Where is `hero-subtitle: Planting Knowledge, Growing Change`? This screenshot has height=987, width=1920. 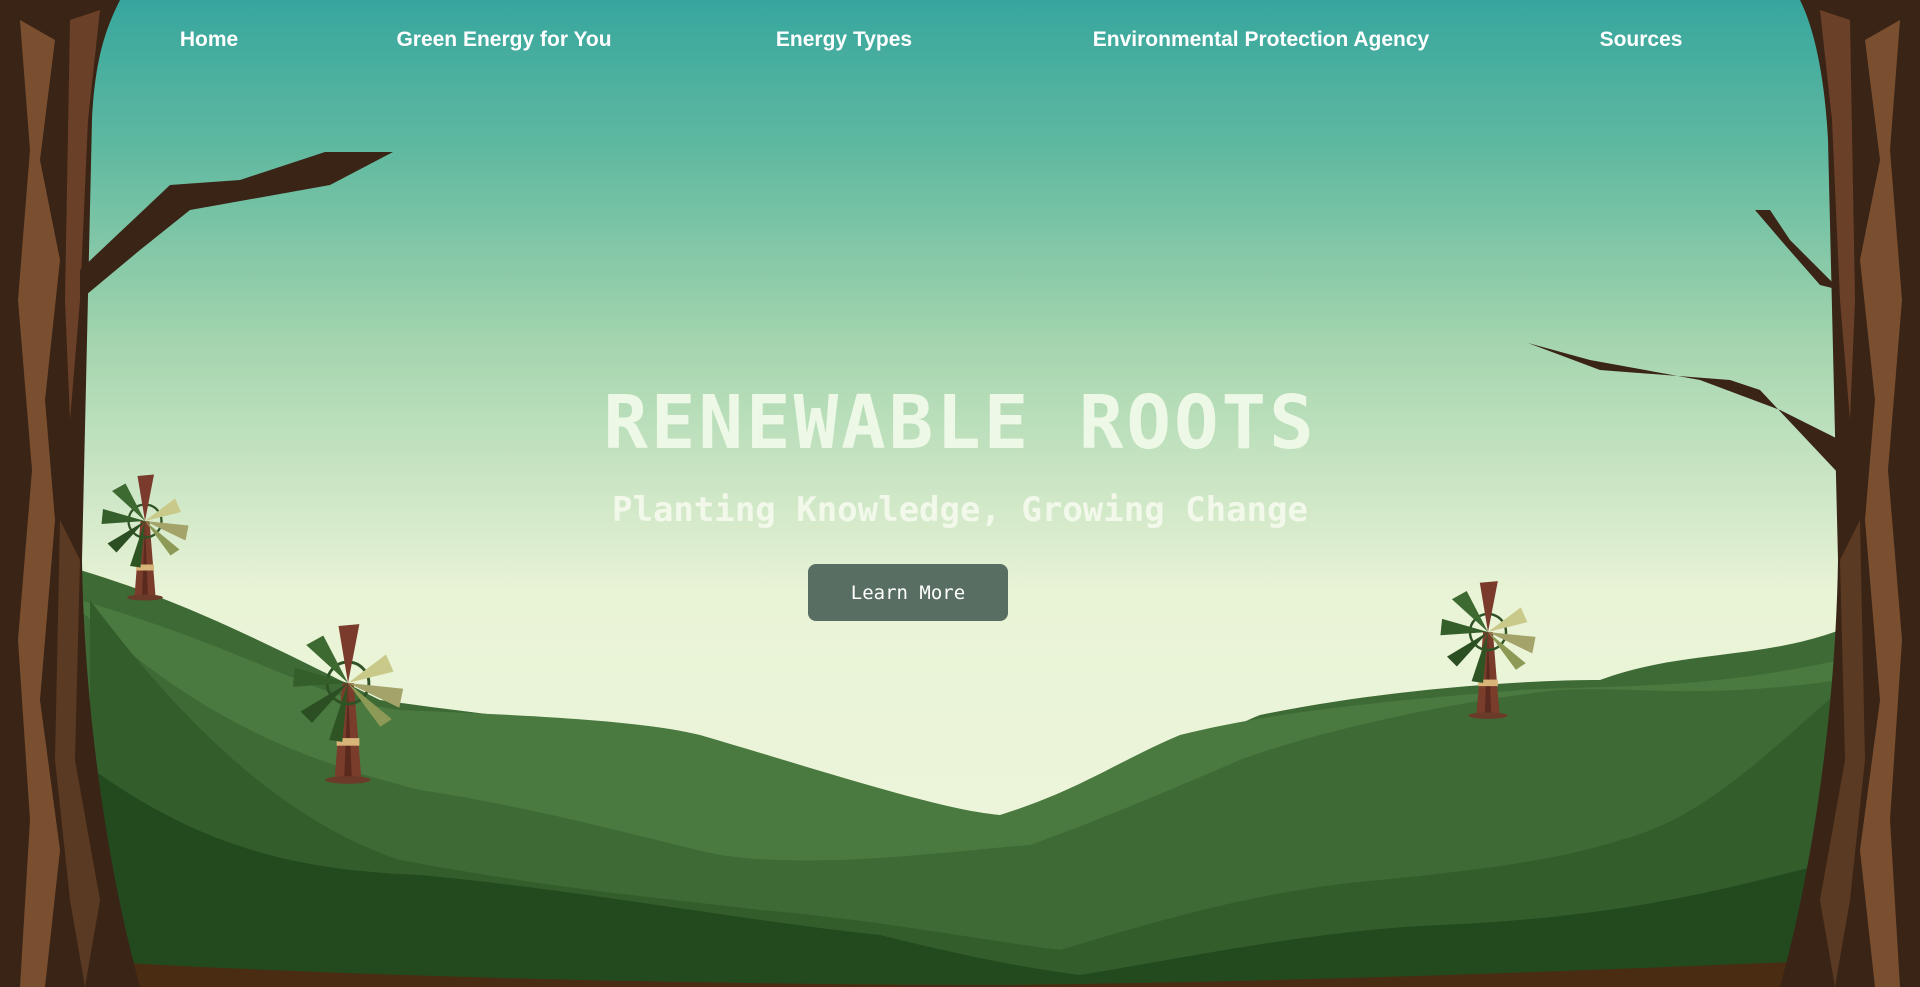
hero-subtitle: Planting Knowledge, Growing Change is located at coordinates (960, 510).